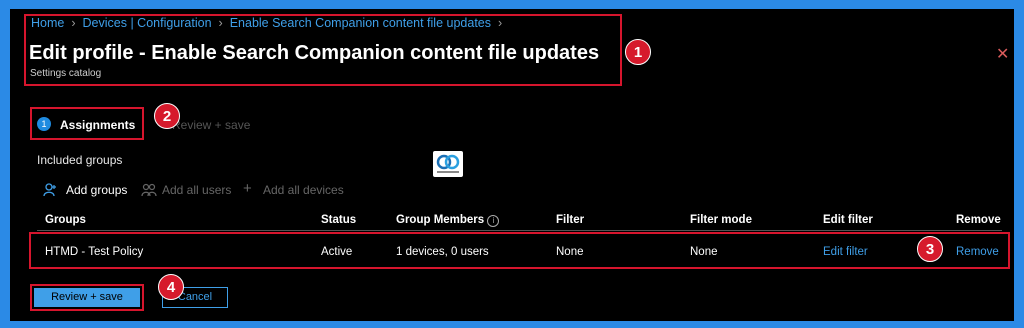 The width and height of the screenshot is (1024, 328). I want to click on annotation-badge-4: 4, so click(171, 287).